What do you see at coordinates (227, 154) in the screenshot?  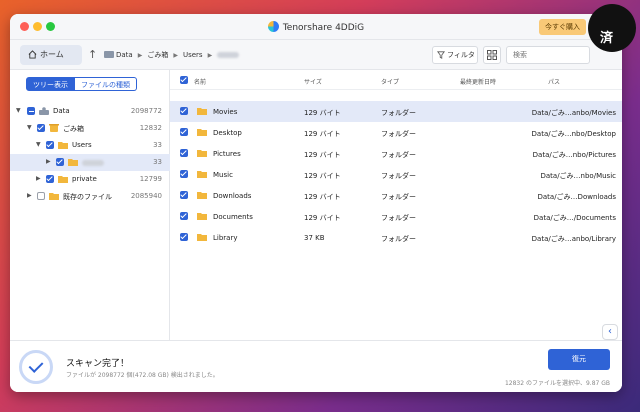 I see `row-name: Pictures` at bounding box center [227, 154].